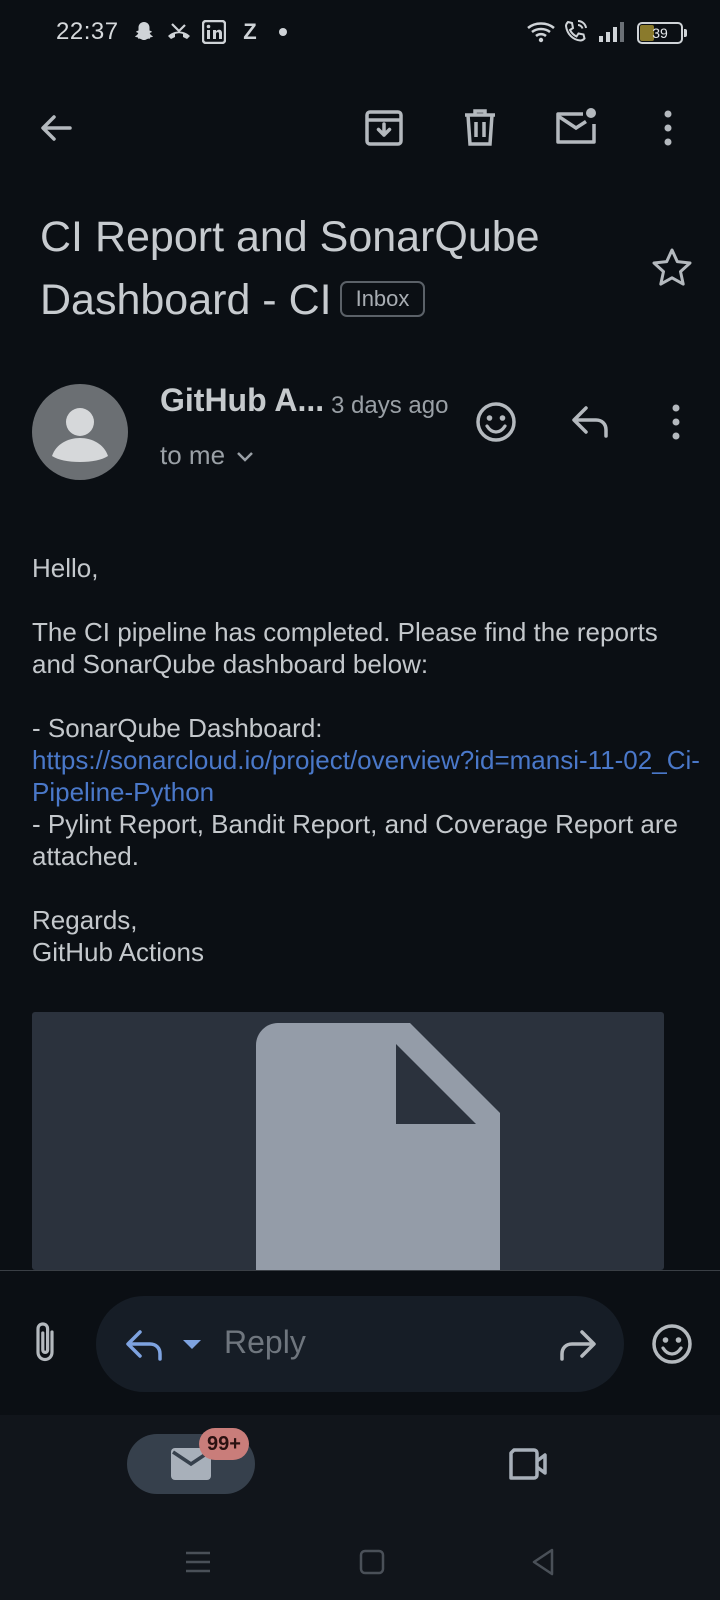 This screenshot has width=720, height=1600. What do you see at coordinates (360, 1344) in the screenshot?
I see `reply-input` at bounding box center [360, 1344].